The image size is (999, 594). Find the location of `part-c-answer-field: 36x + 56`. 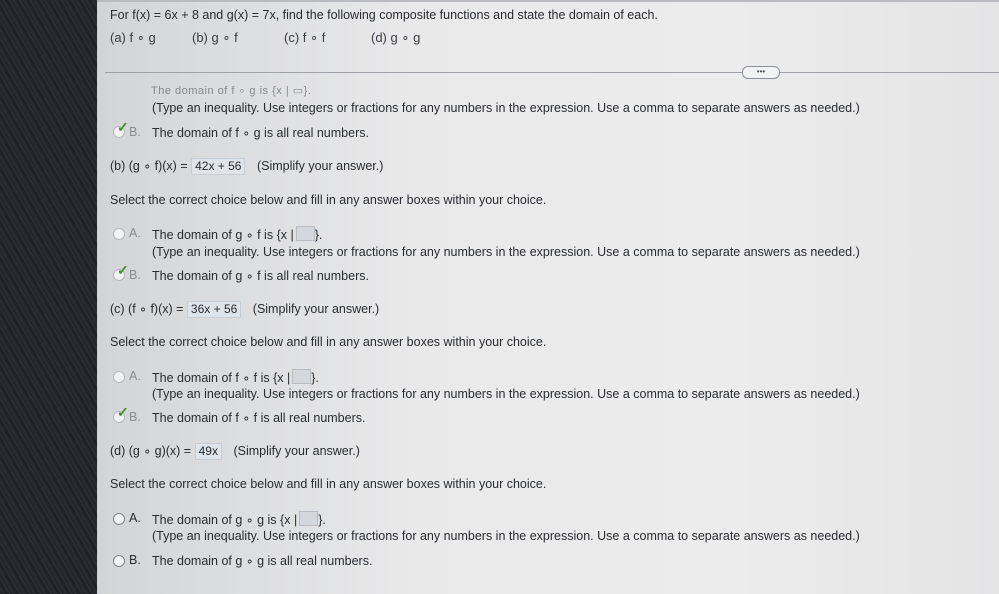

part-c-answer-field: 36x + 56 is located at coordinates (214, 309).